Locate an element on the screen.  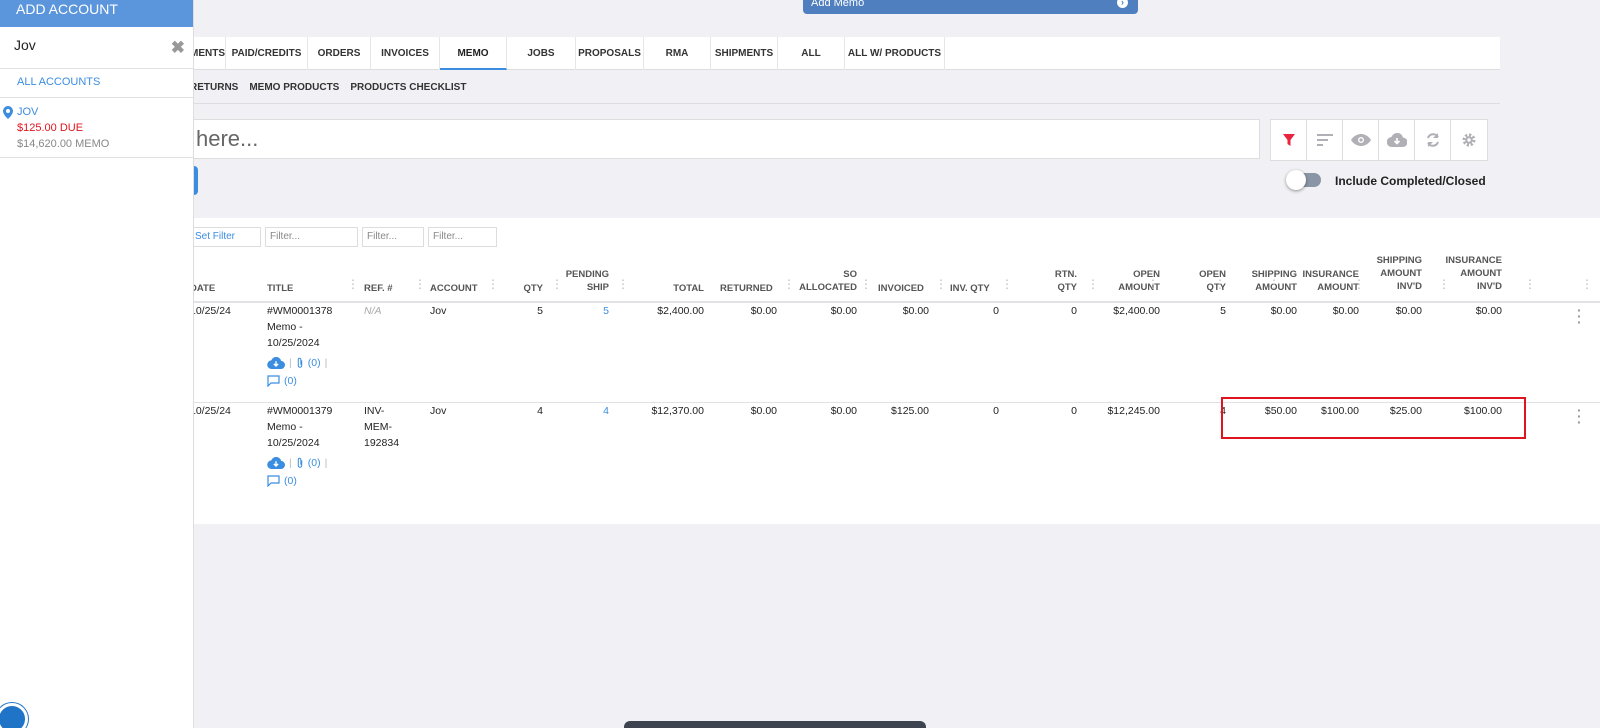
row2-returned: $0.00 is located at coordinates (763, 411).